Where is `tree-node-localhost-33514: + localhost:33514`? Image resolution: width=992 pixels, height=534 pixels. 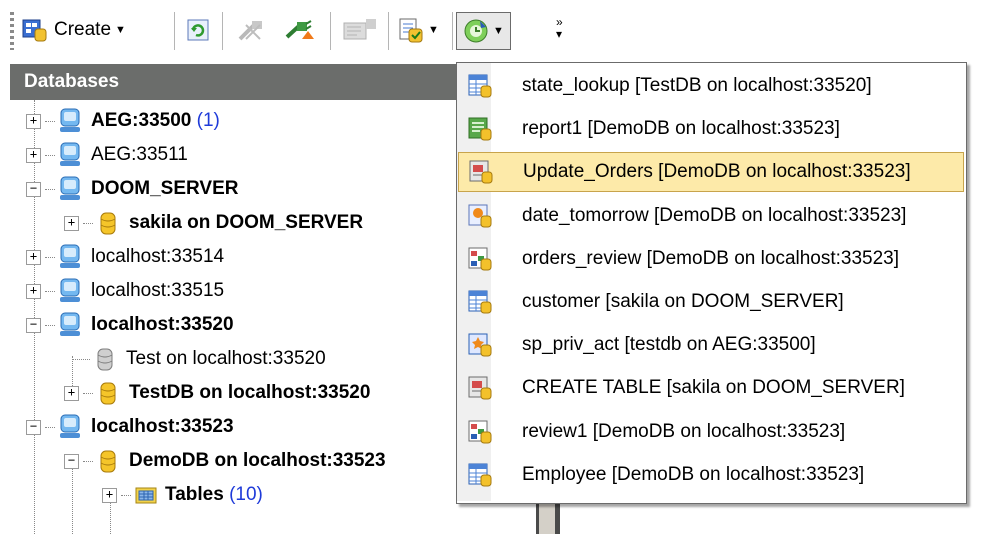 tree-node-localhost-33514: + localhost:33514 is located at coordinates (125, 257).